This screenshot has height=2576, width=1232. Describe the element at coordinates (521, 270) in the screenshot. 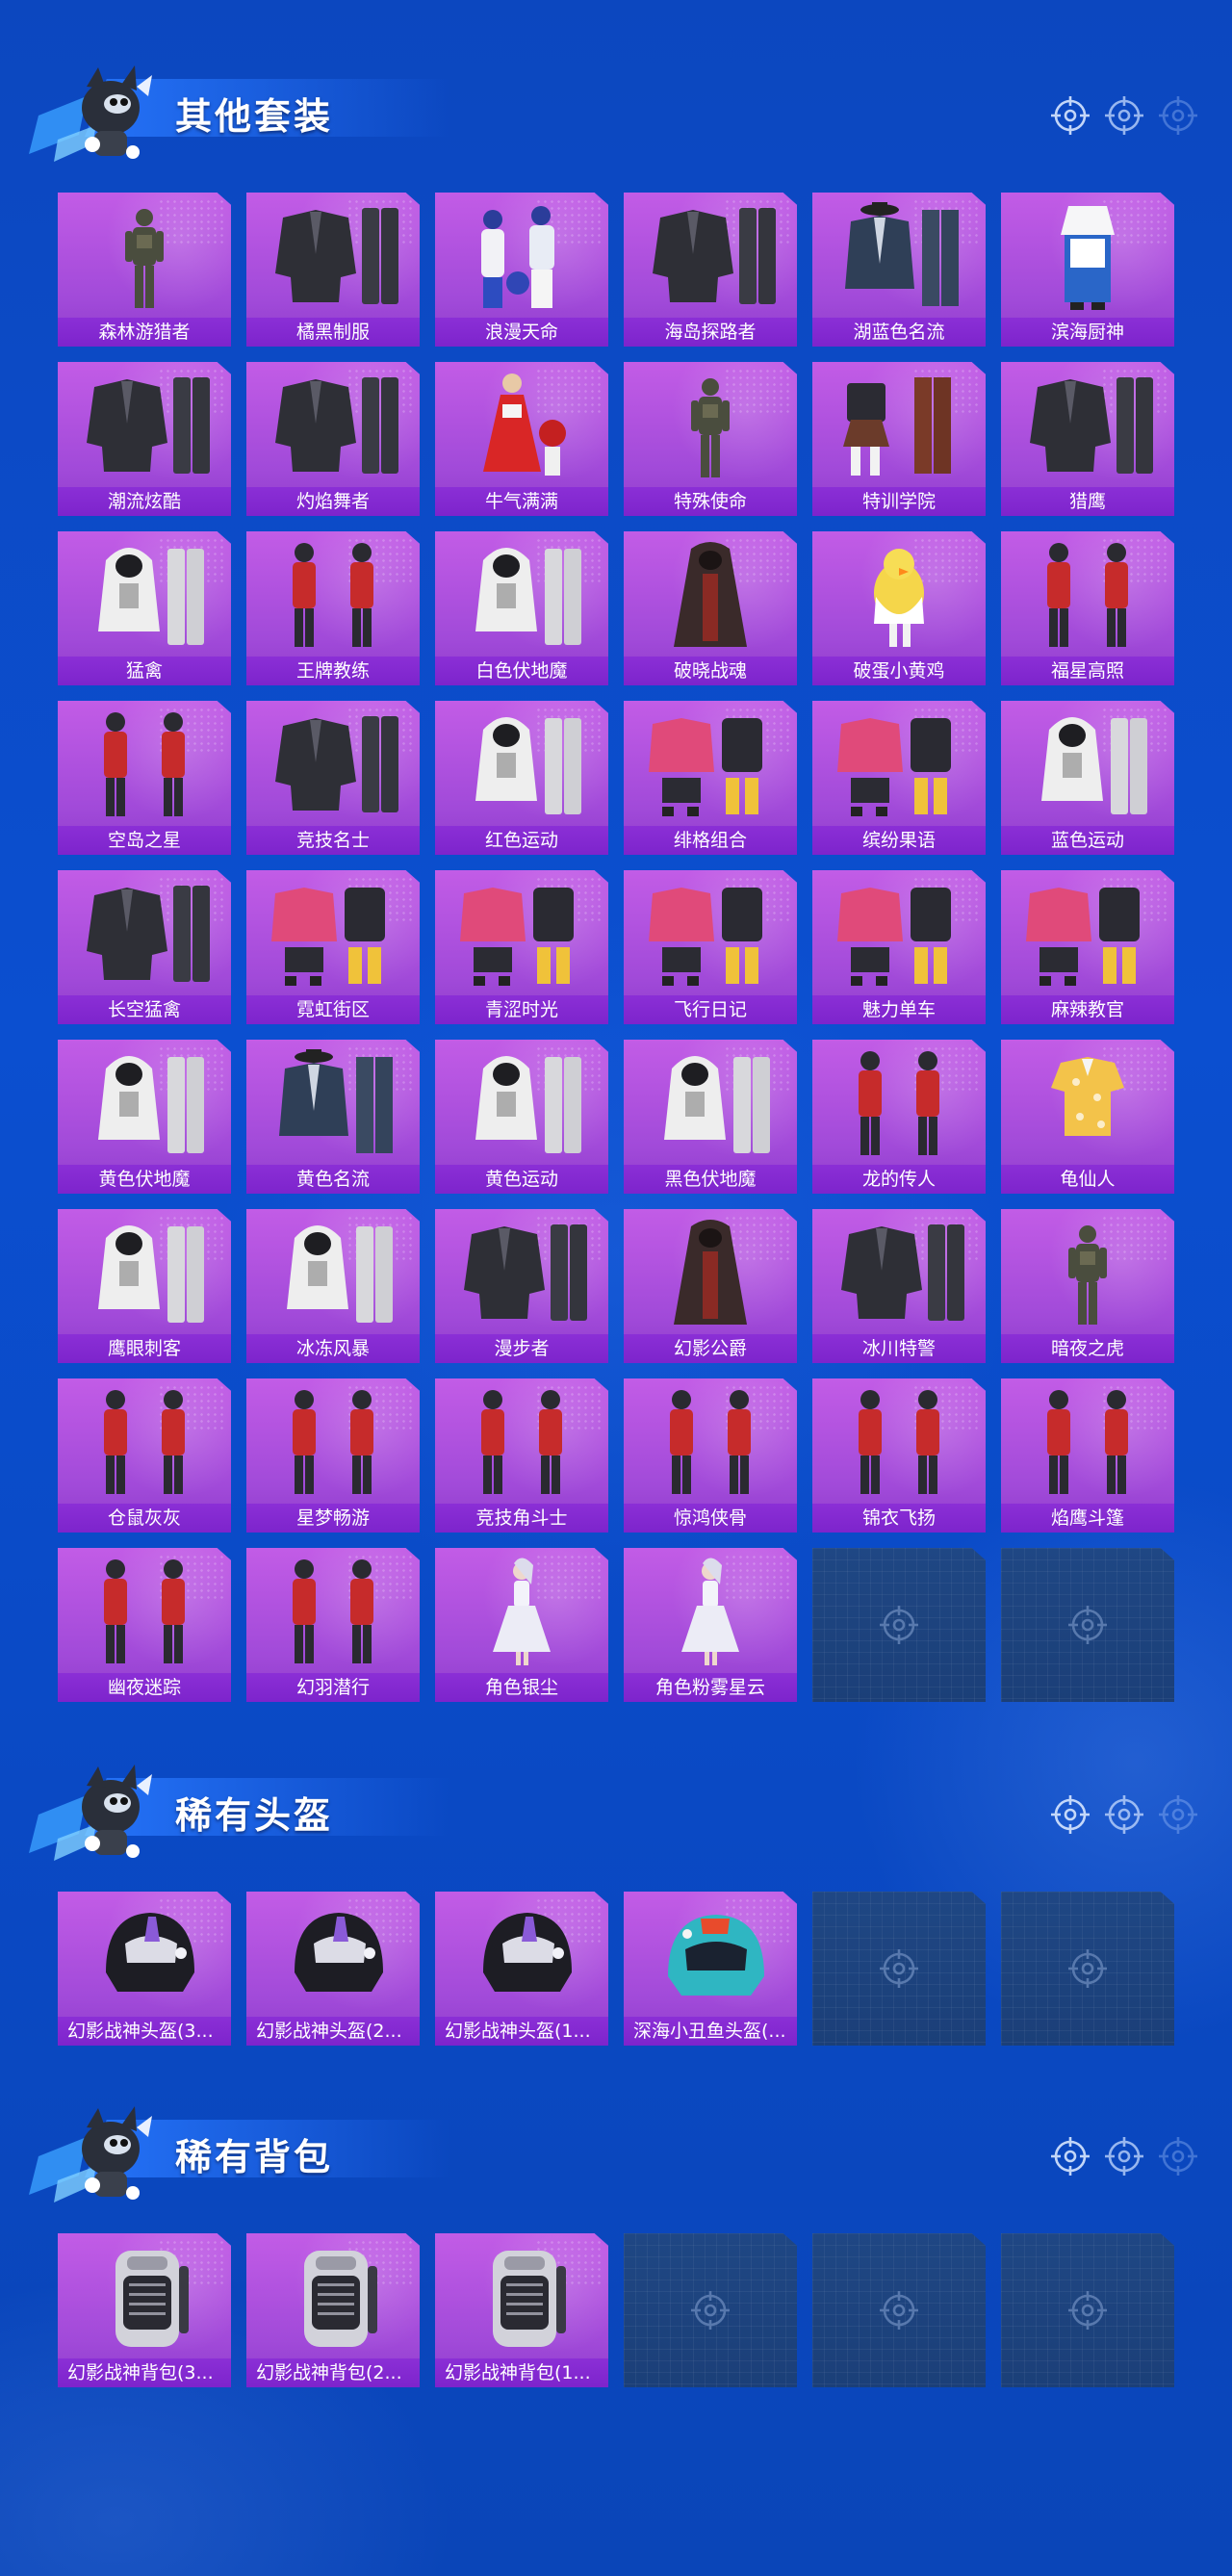

I see `item-card: 浪漫天命` at that location.